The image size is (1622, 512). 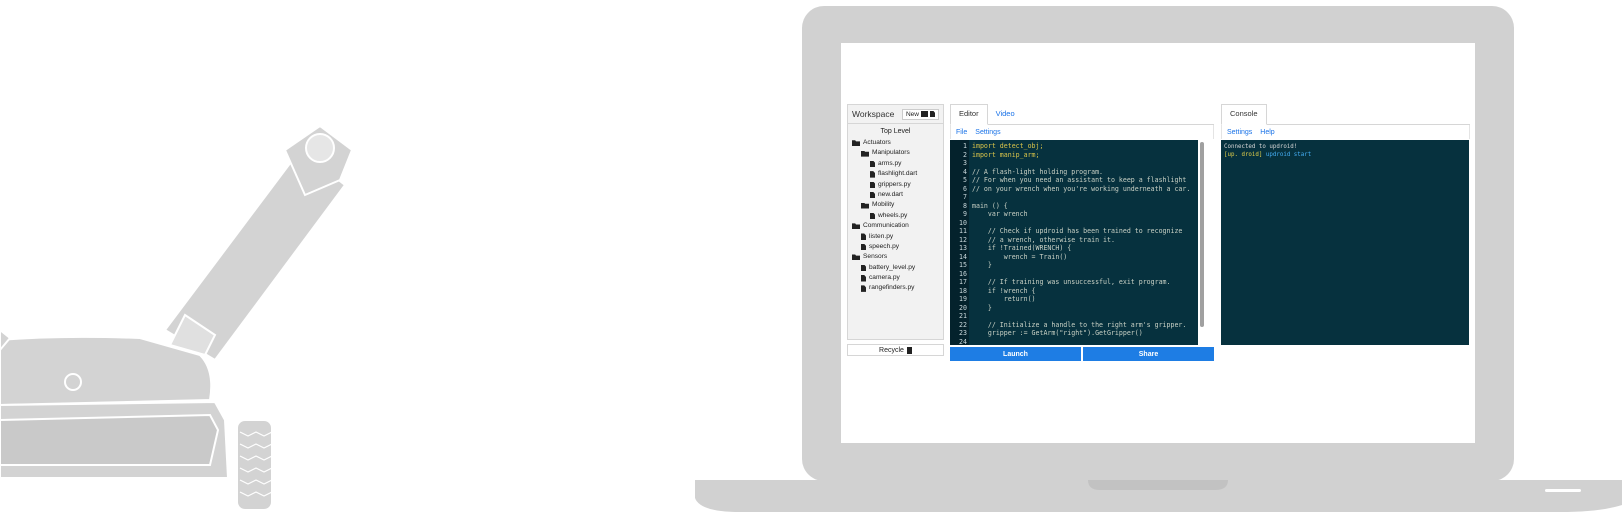 I want to click on tree-file: grippers.py, so click(x=895, y=185).